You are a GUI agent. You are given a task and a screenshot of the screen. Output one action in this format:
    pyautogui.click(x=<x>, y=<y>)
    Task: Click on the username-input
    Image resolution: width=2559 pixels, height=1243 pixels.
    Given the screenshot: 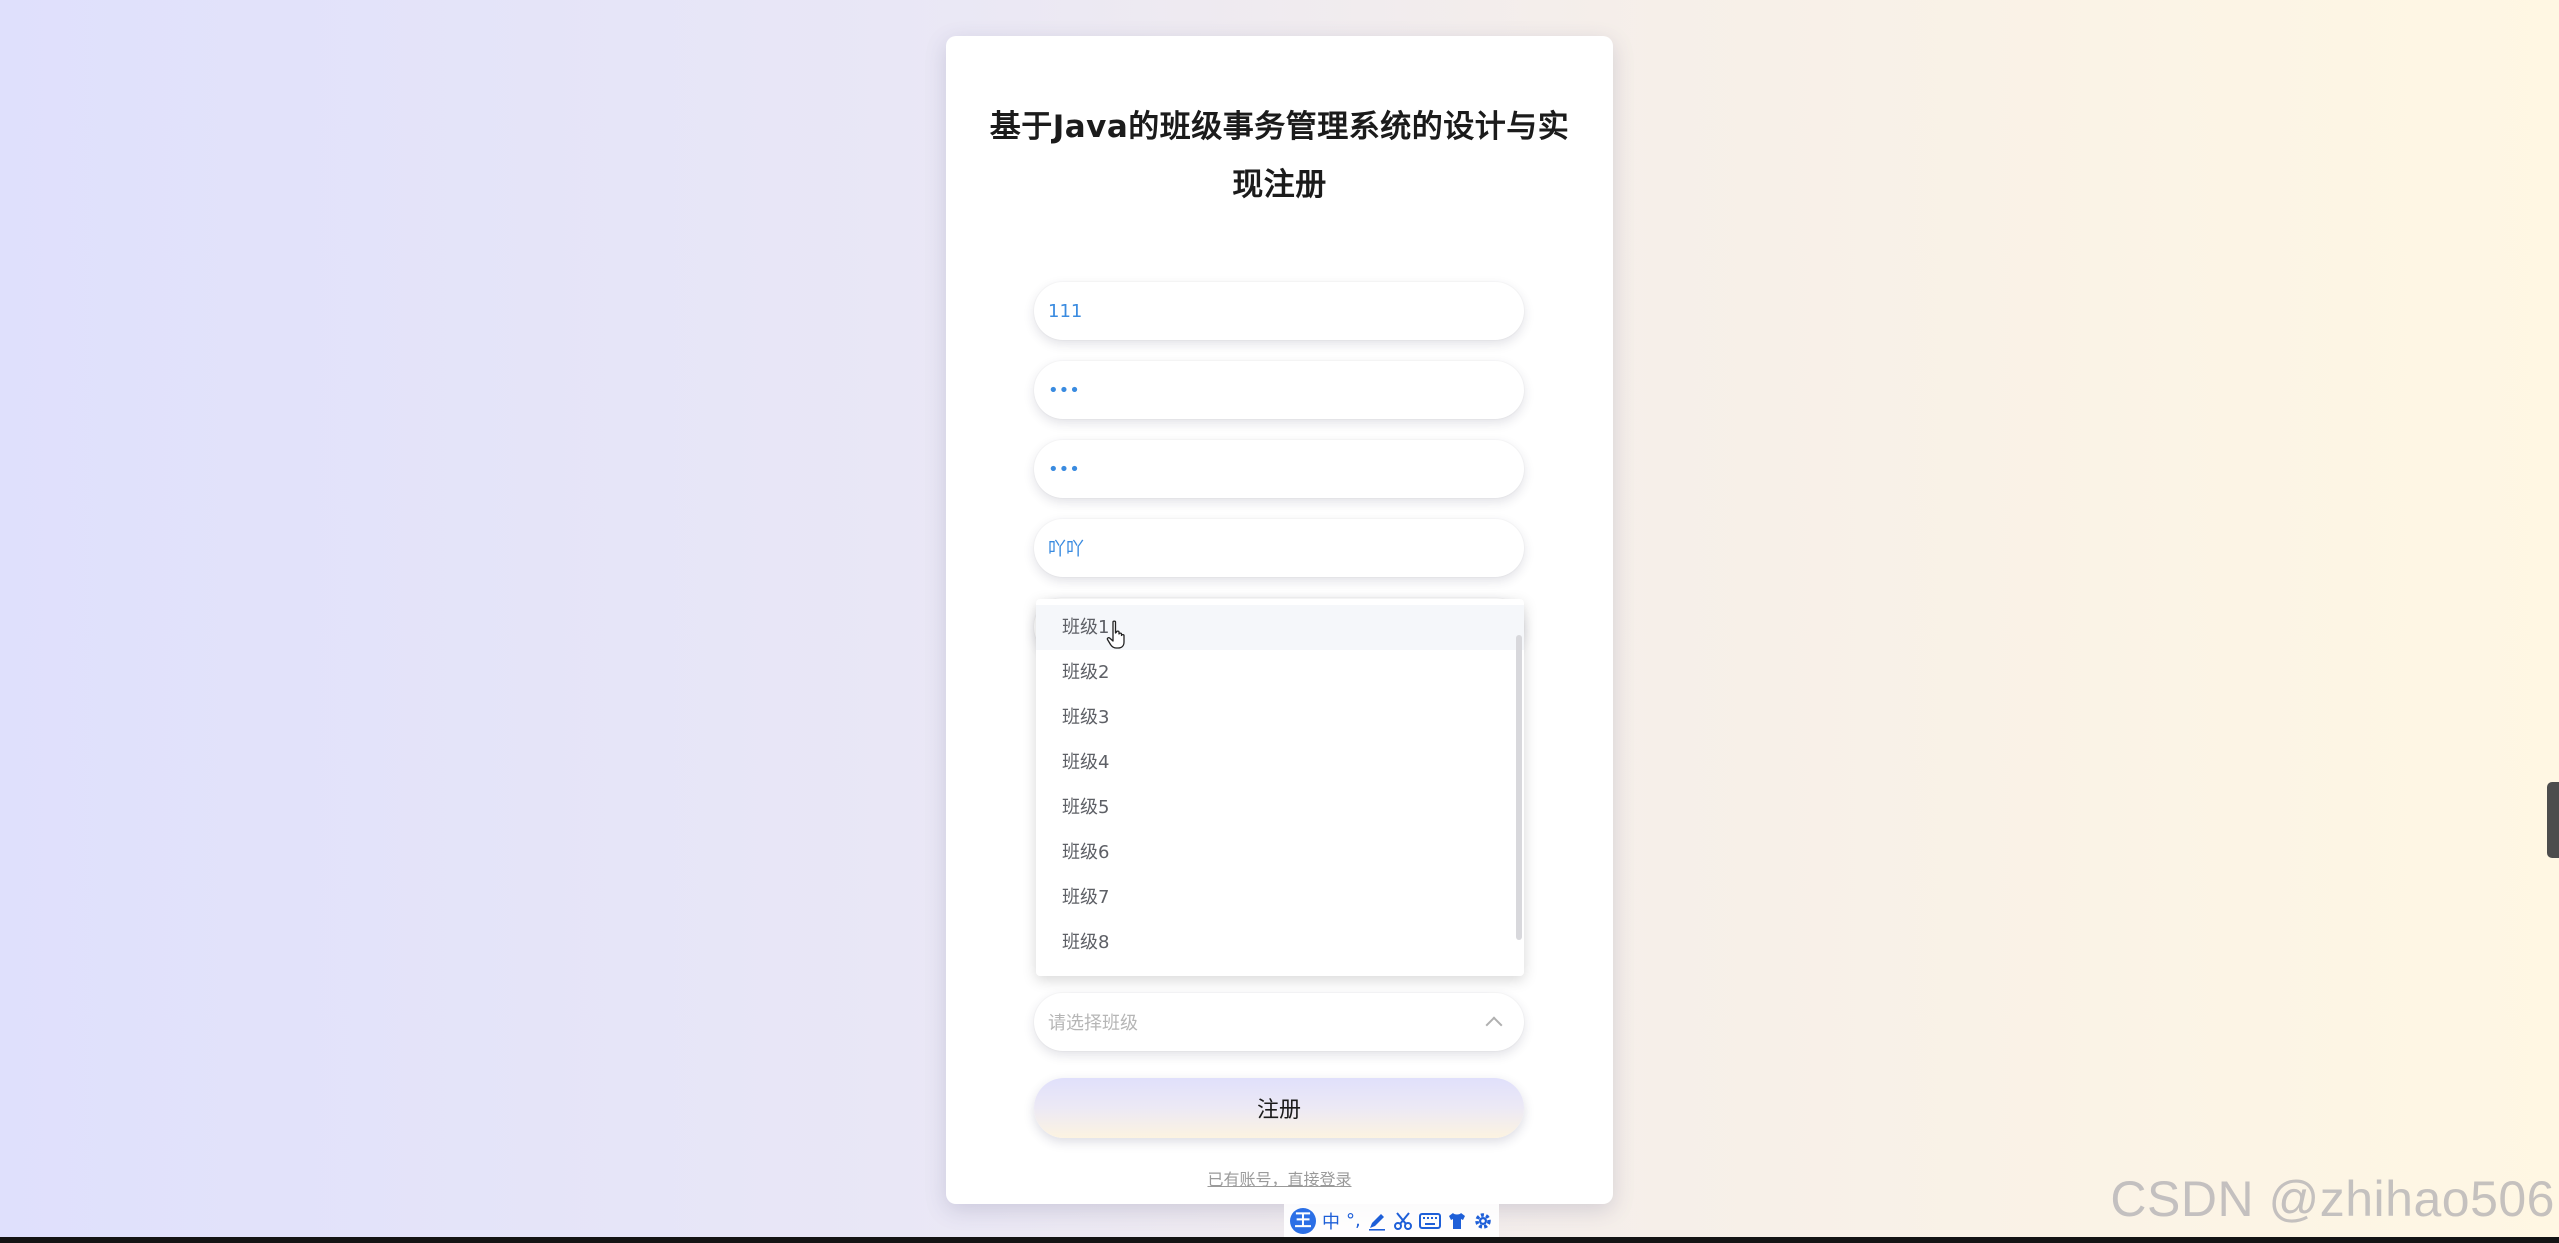 What is the action you would take?
    pyautogui.click(x=1279, y=311)
    